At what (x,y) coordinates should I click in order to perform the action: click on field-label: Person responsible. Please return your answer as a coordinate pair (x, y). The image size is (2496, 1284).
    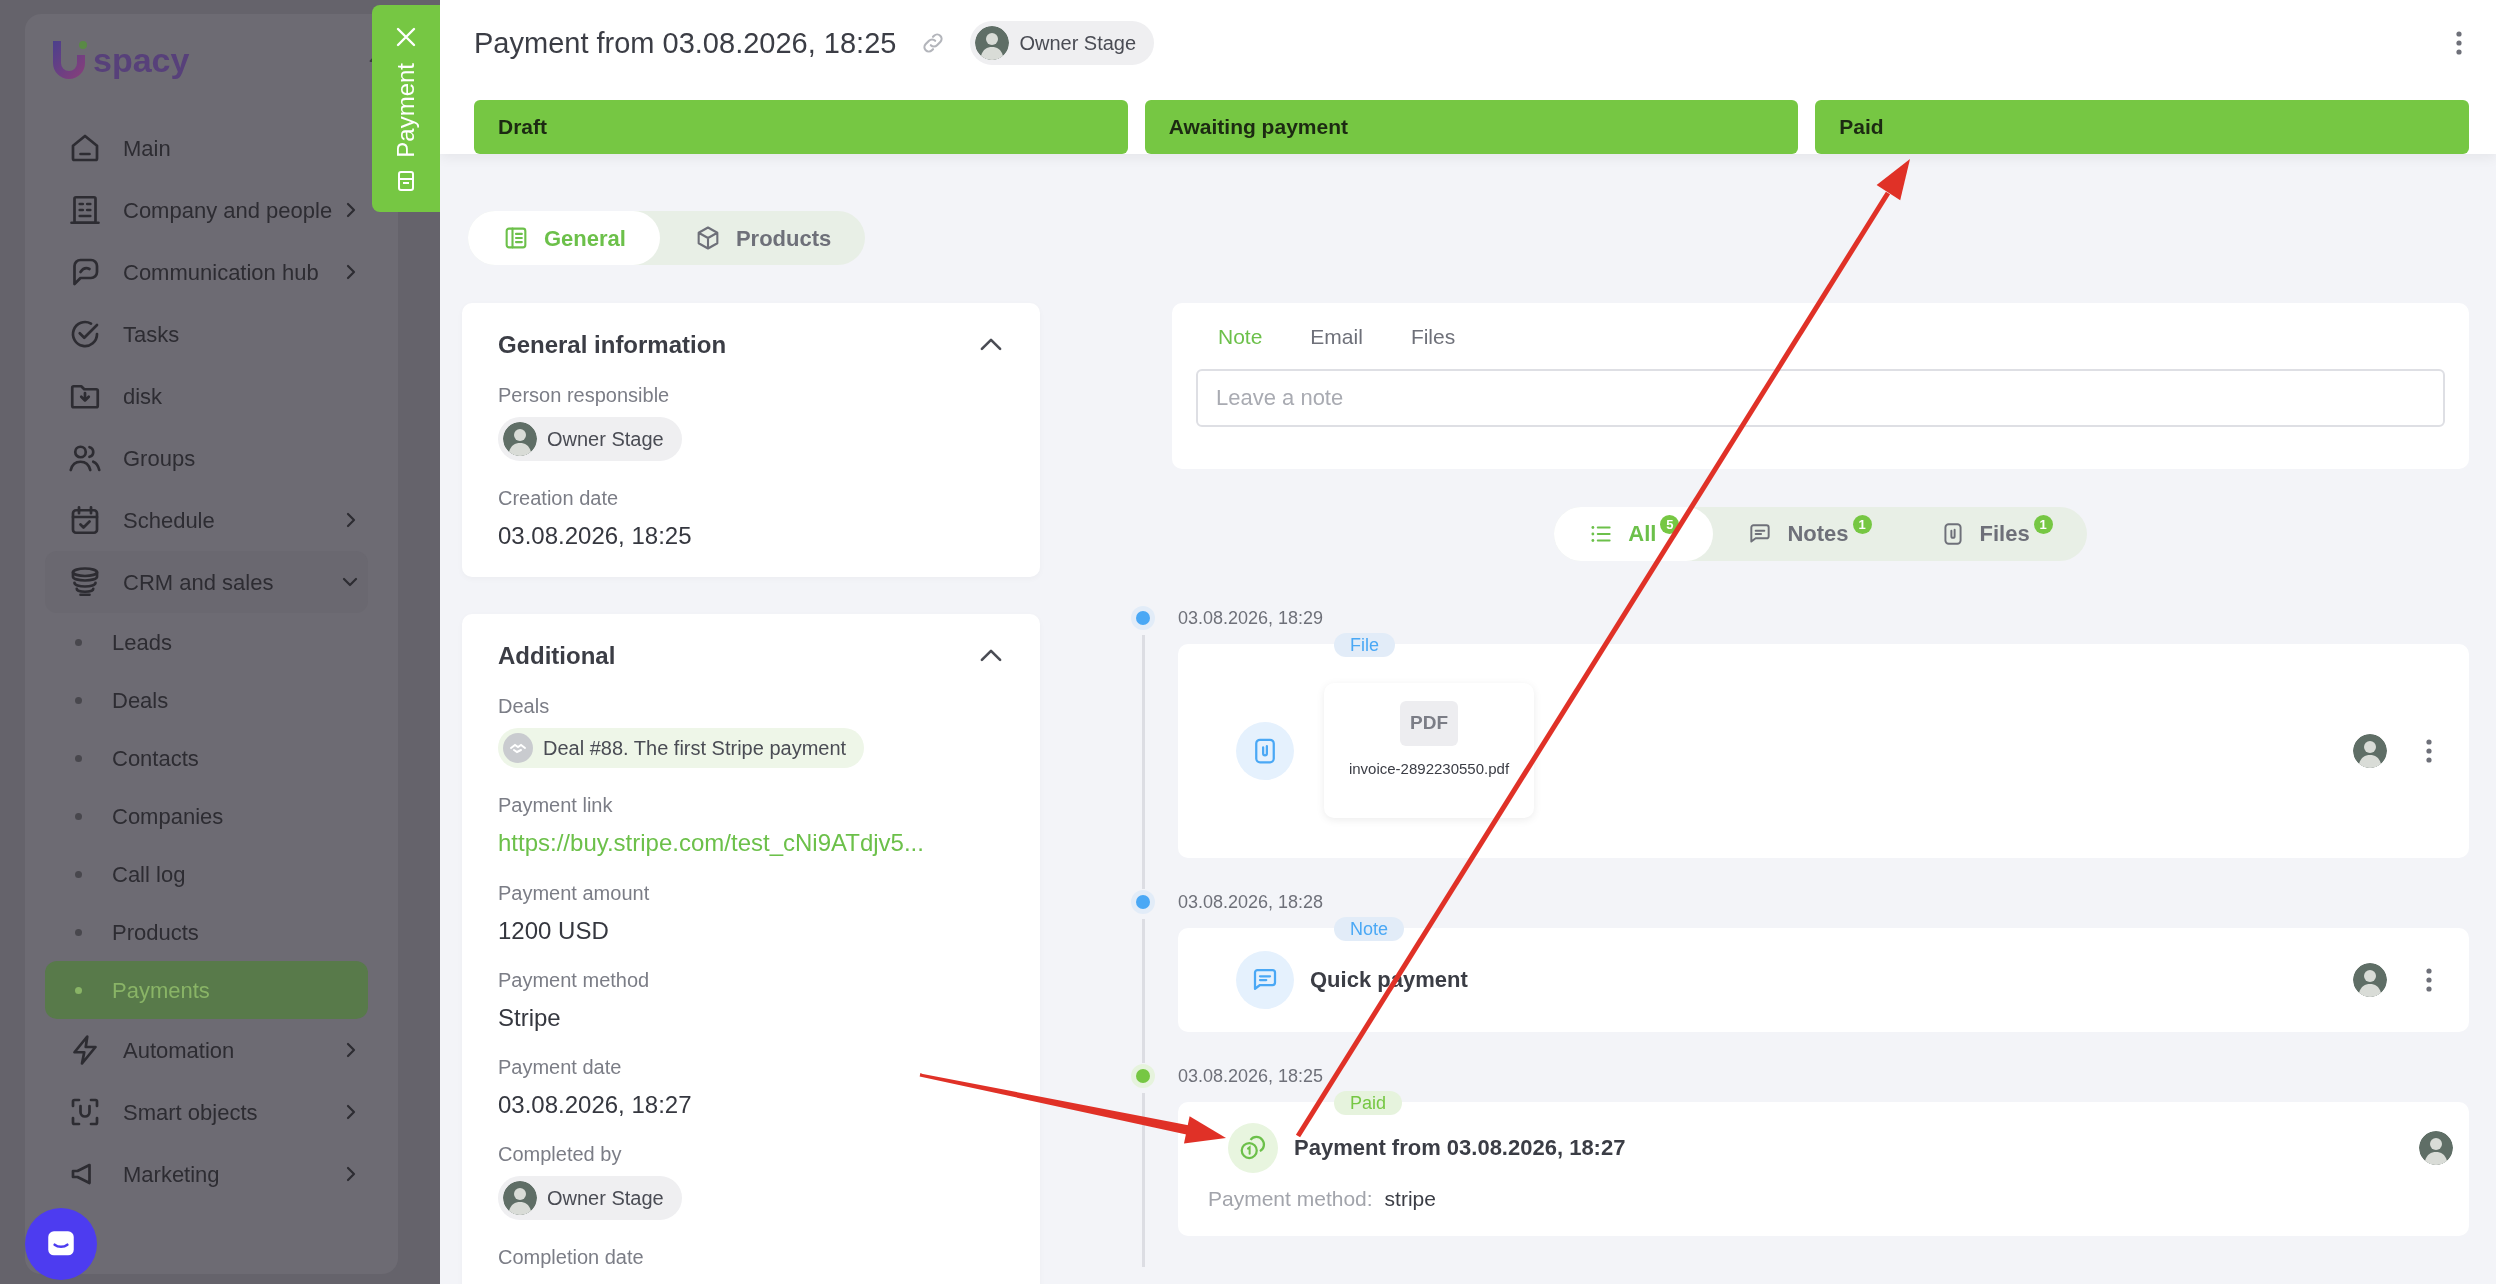
    Looking at the image, I should click on (584, 395).